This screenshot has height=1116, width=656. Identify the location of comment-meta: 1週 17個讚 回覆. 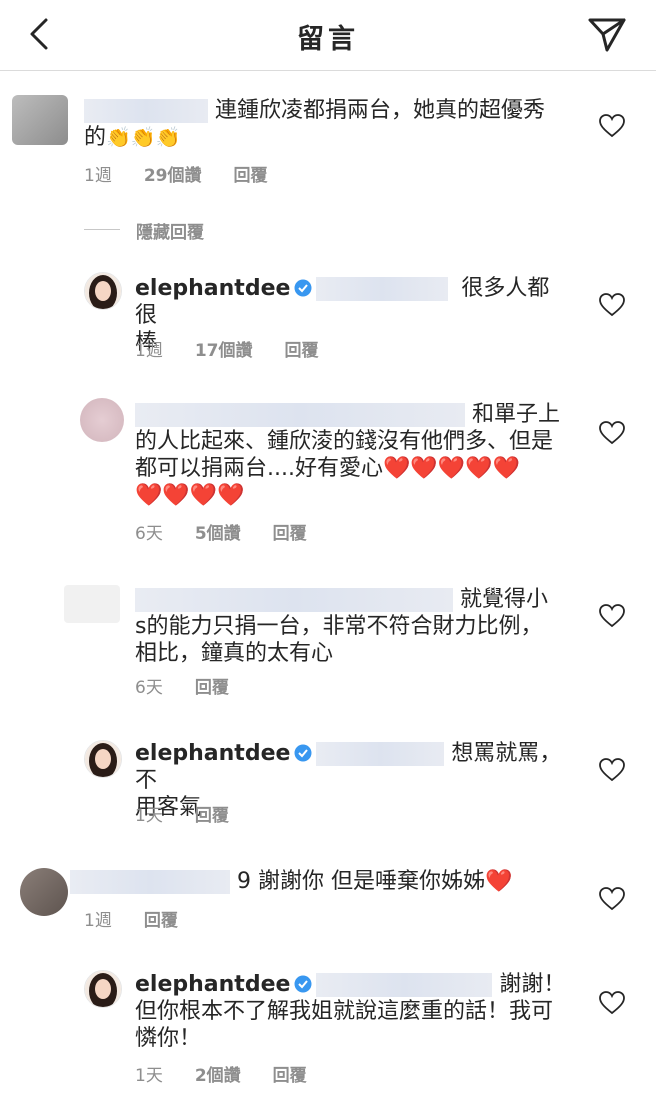
(243, 348).